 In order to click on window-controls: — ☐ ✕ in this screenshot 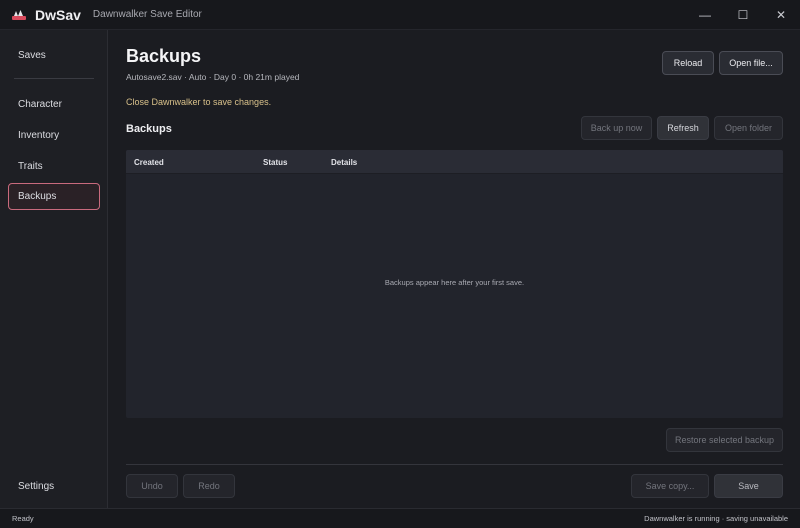, I will do `click(743, 15)`.